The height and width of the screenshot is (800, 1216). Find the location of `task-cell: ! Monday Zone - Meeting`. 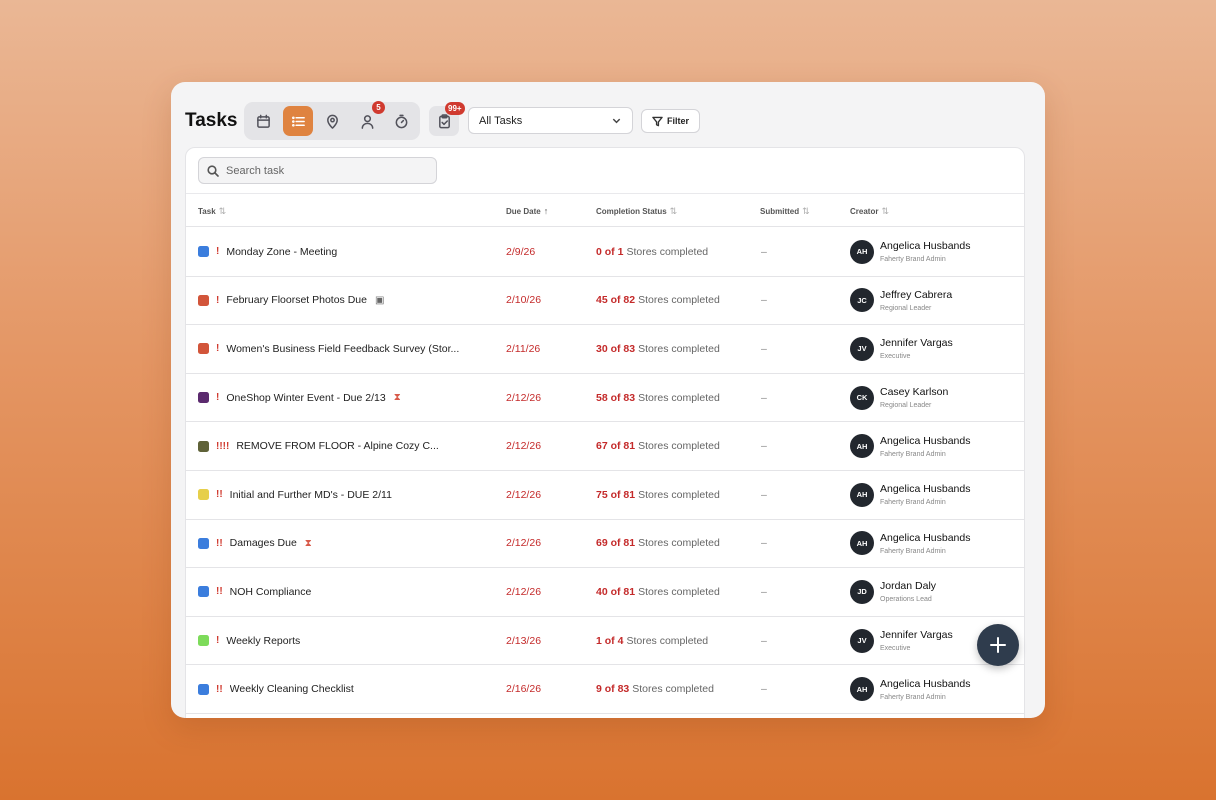

task-cell: ! Monday Zone - Meeting is located at coordinates (267, 252).